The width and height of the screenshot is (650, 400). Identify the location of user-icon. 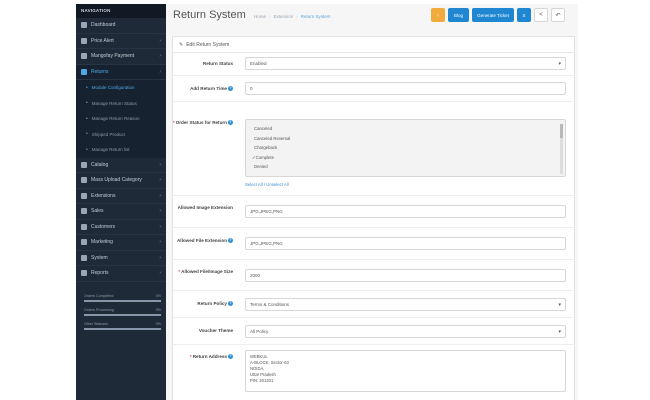
(84, 226).